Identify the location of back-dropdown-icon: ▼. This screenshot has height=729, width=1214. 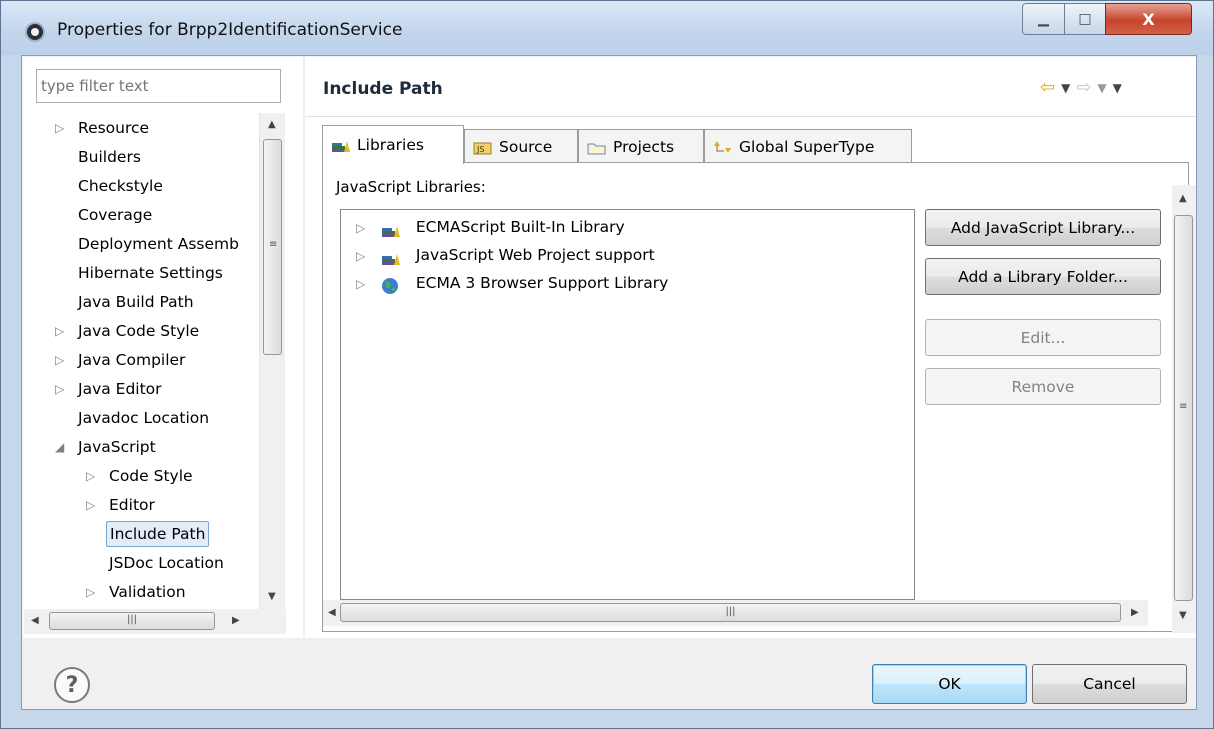
(1065, 88).